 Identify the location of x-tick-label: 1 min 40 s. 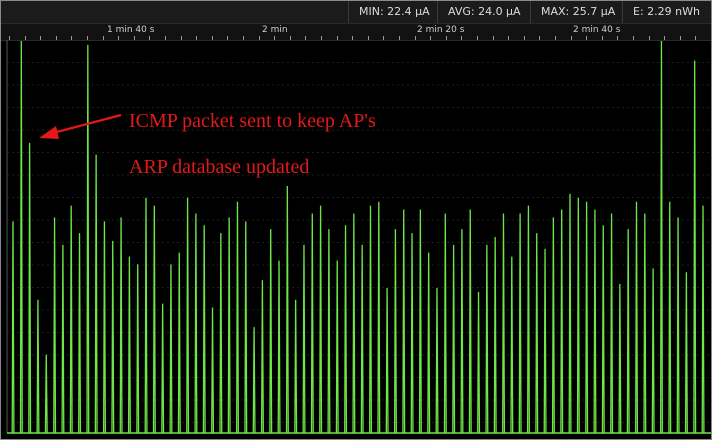
(131, 30).